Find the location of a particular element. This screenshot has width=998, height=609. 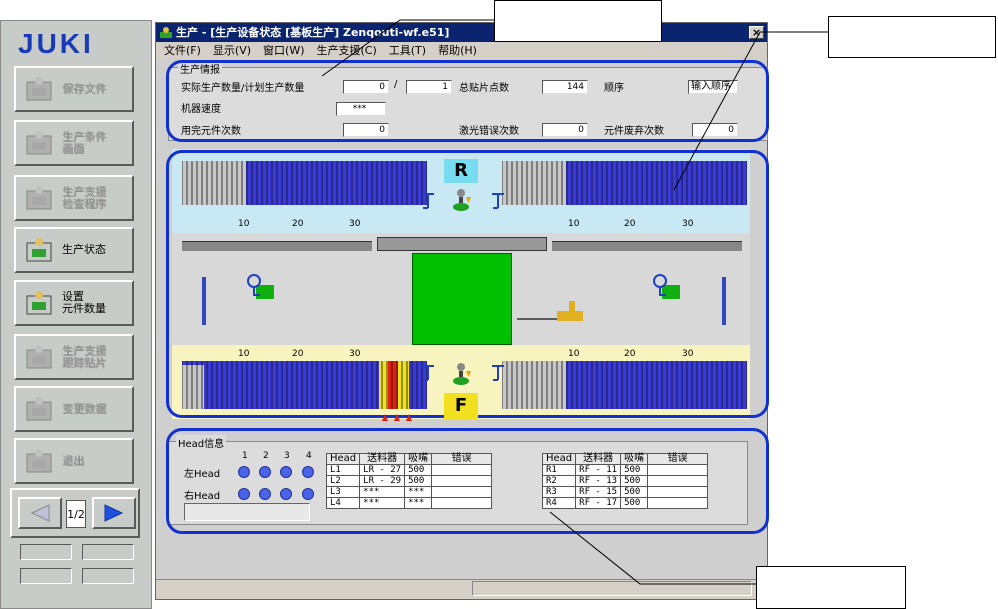

feeder-alert-markers is located at coordinates (398, 416).